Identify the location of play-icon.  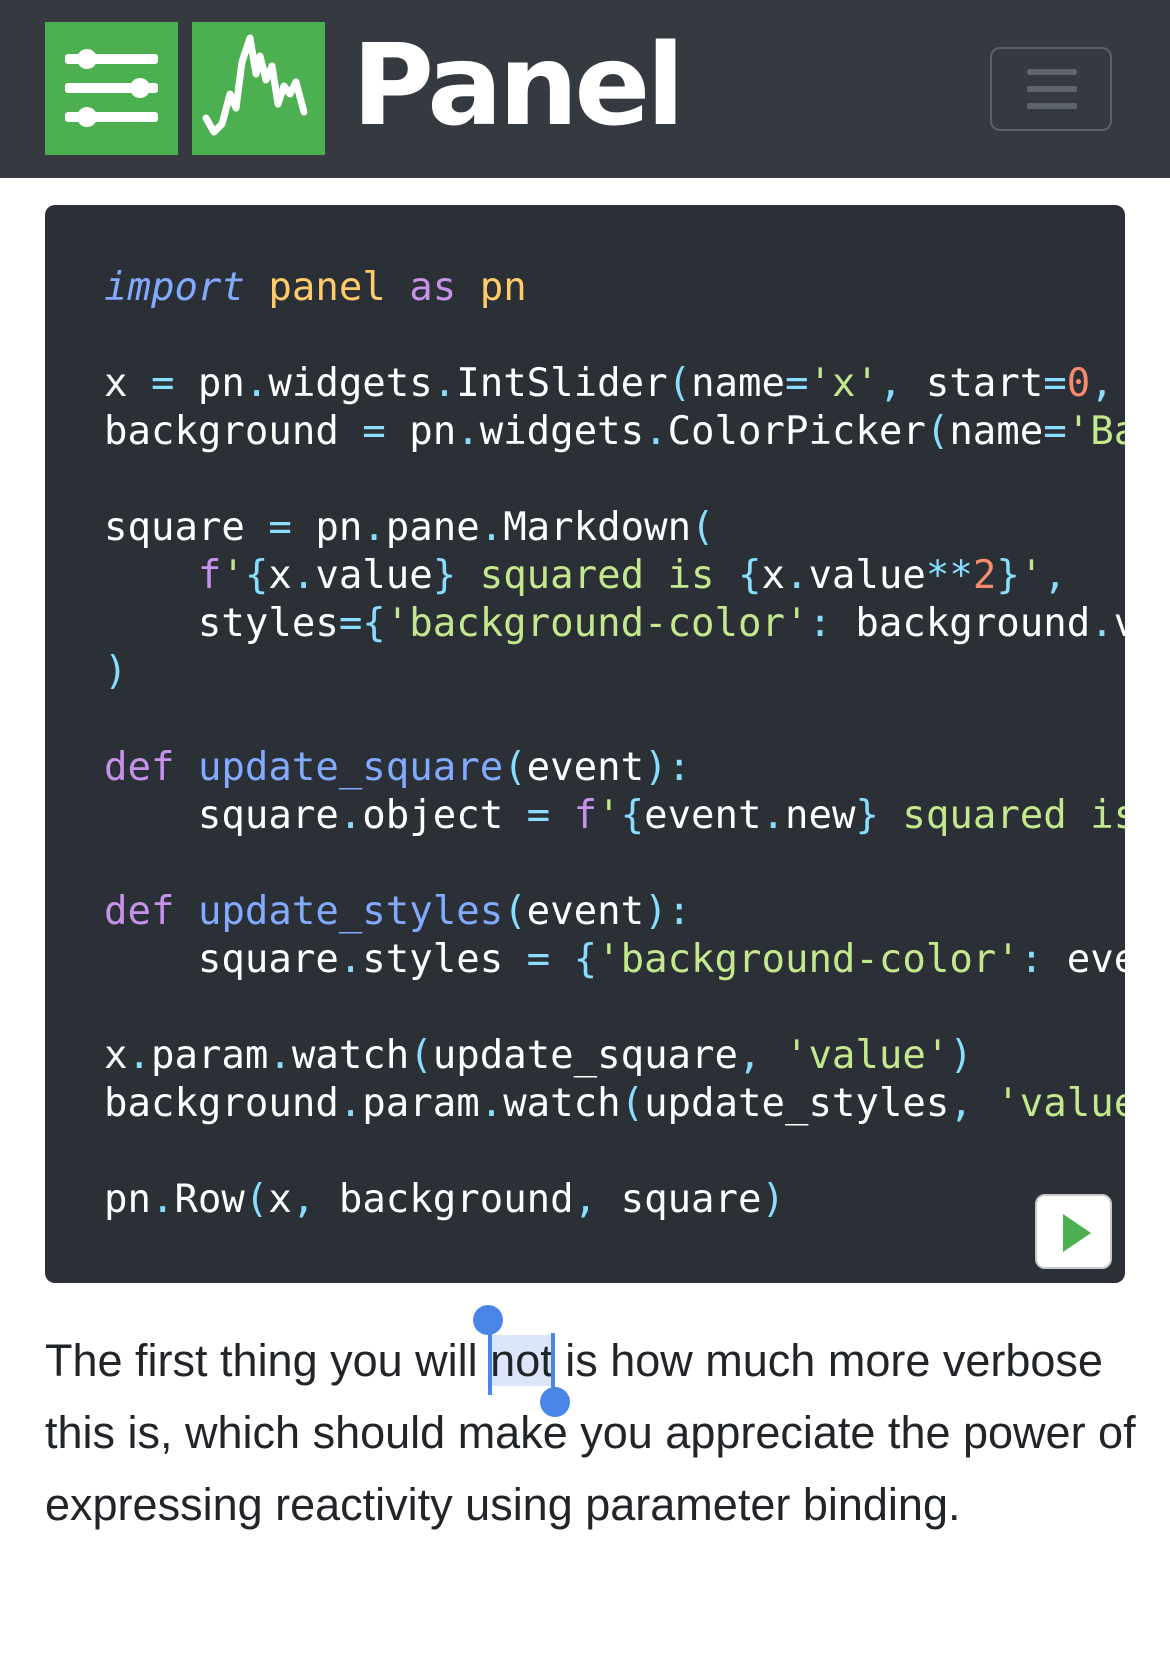
(1077, 1233).